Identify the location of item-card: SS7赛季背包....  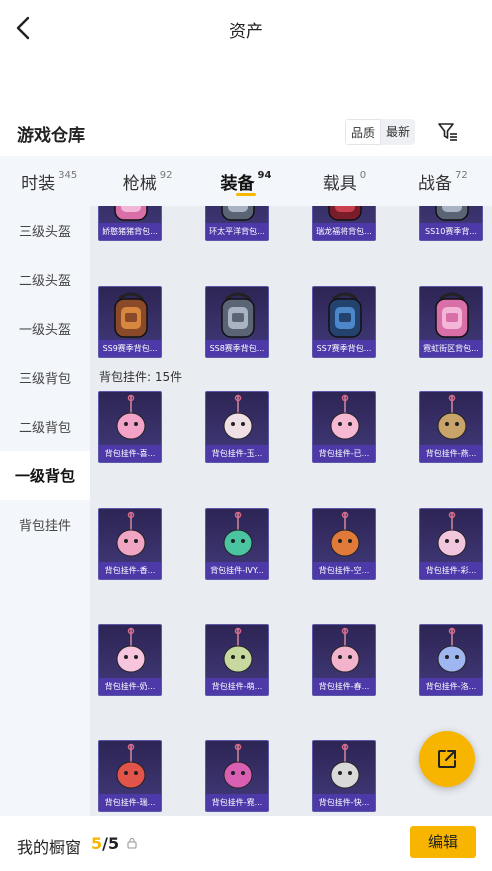
(344, 322).